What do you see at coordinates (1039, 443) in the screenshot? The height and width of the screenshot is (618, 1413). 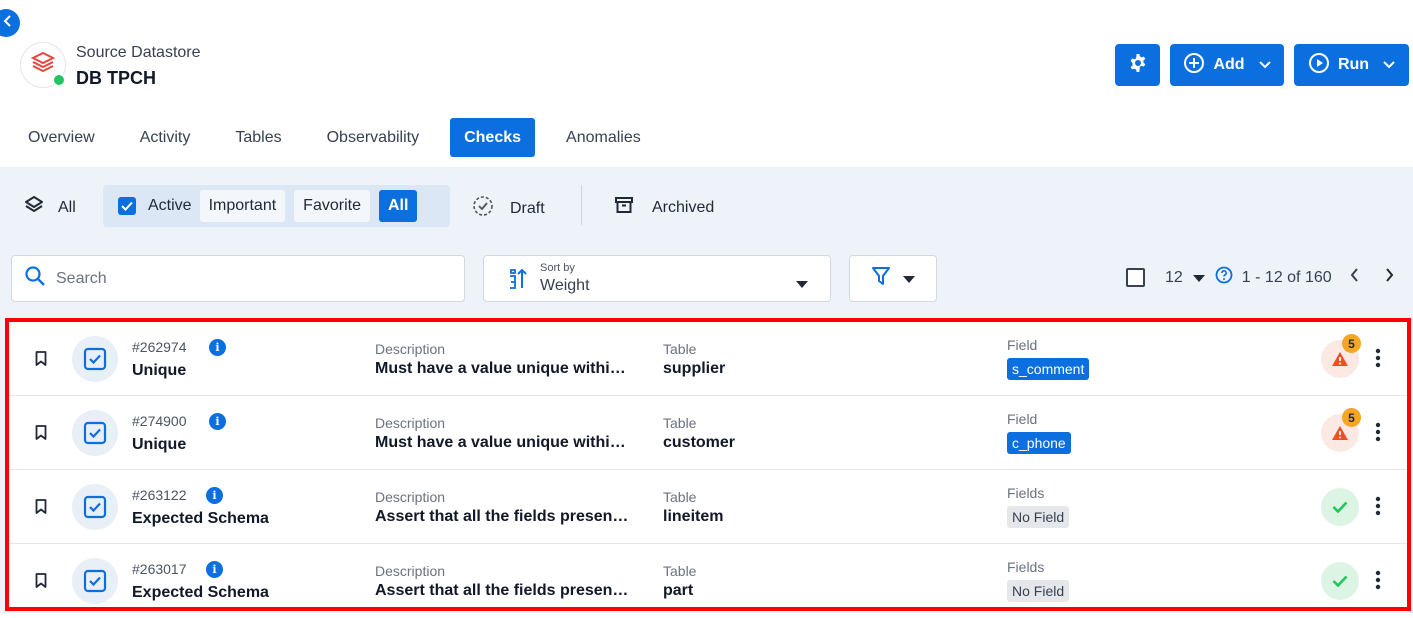 I see `field-chip: c_phone` at bounding box center [1039, 443].